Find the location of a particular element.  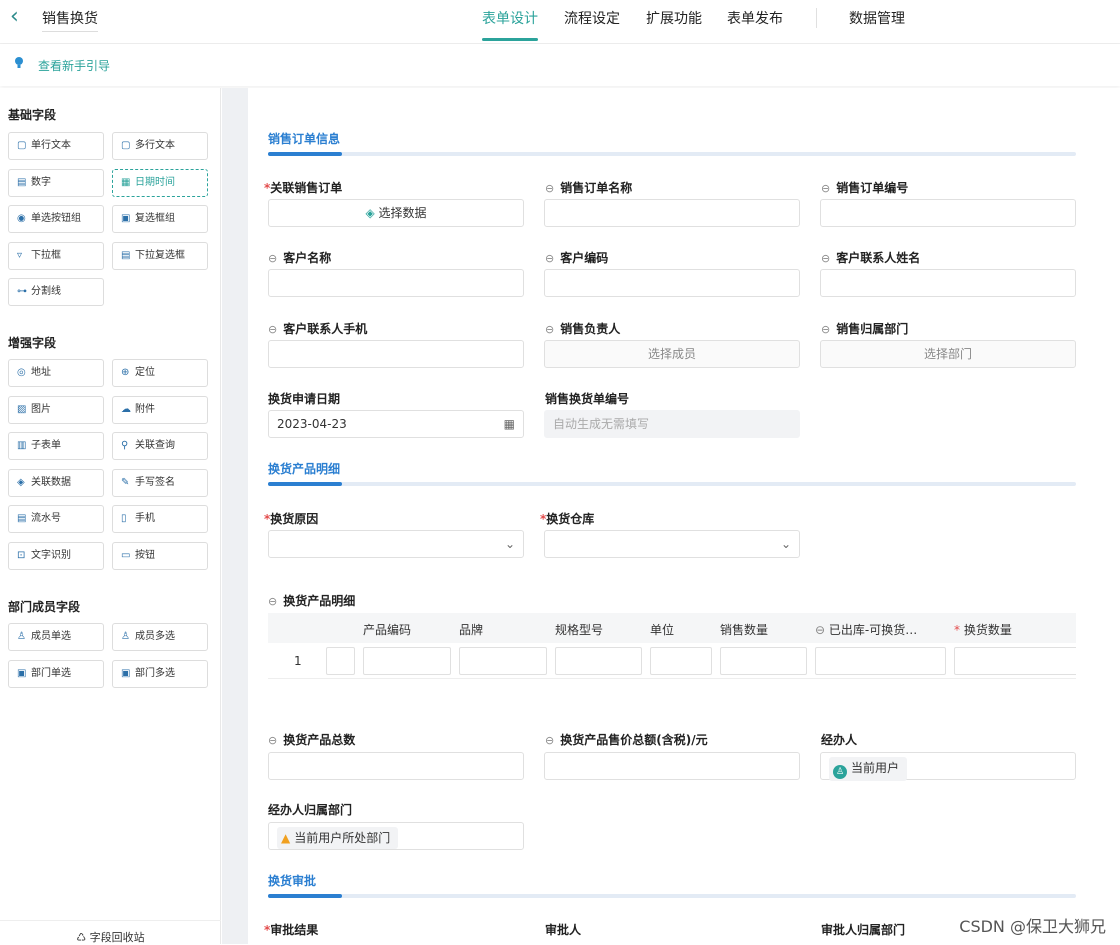

field-button: ▤ 流水号 is located at coordinates (56, 519).